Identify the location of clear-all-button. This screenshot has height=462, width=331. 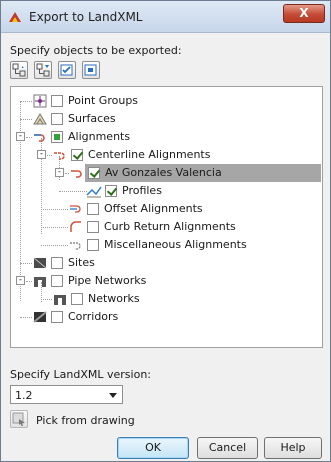
(91, 70).